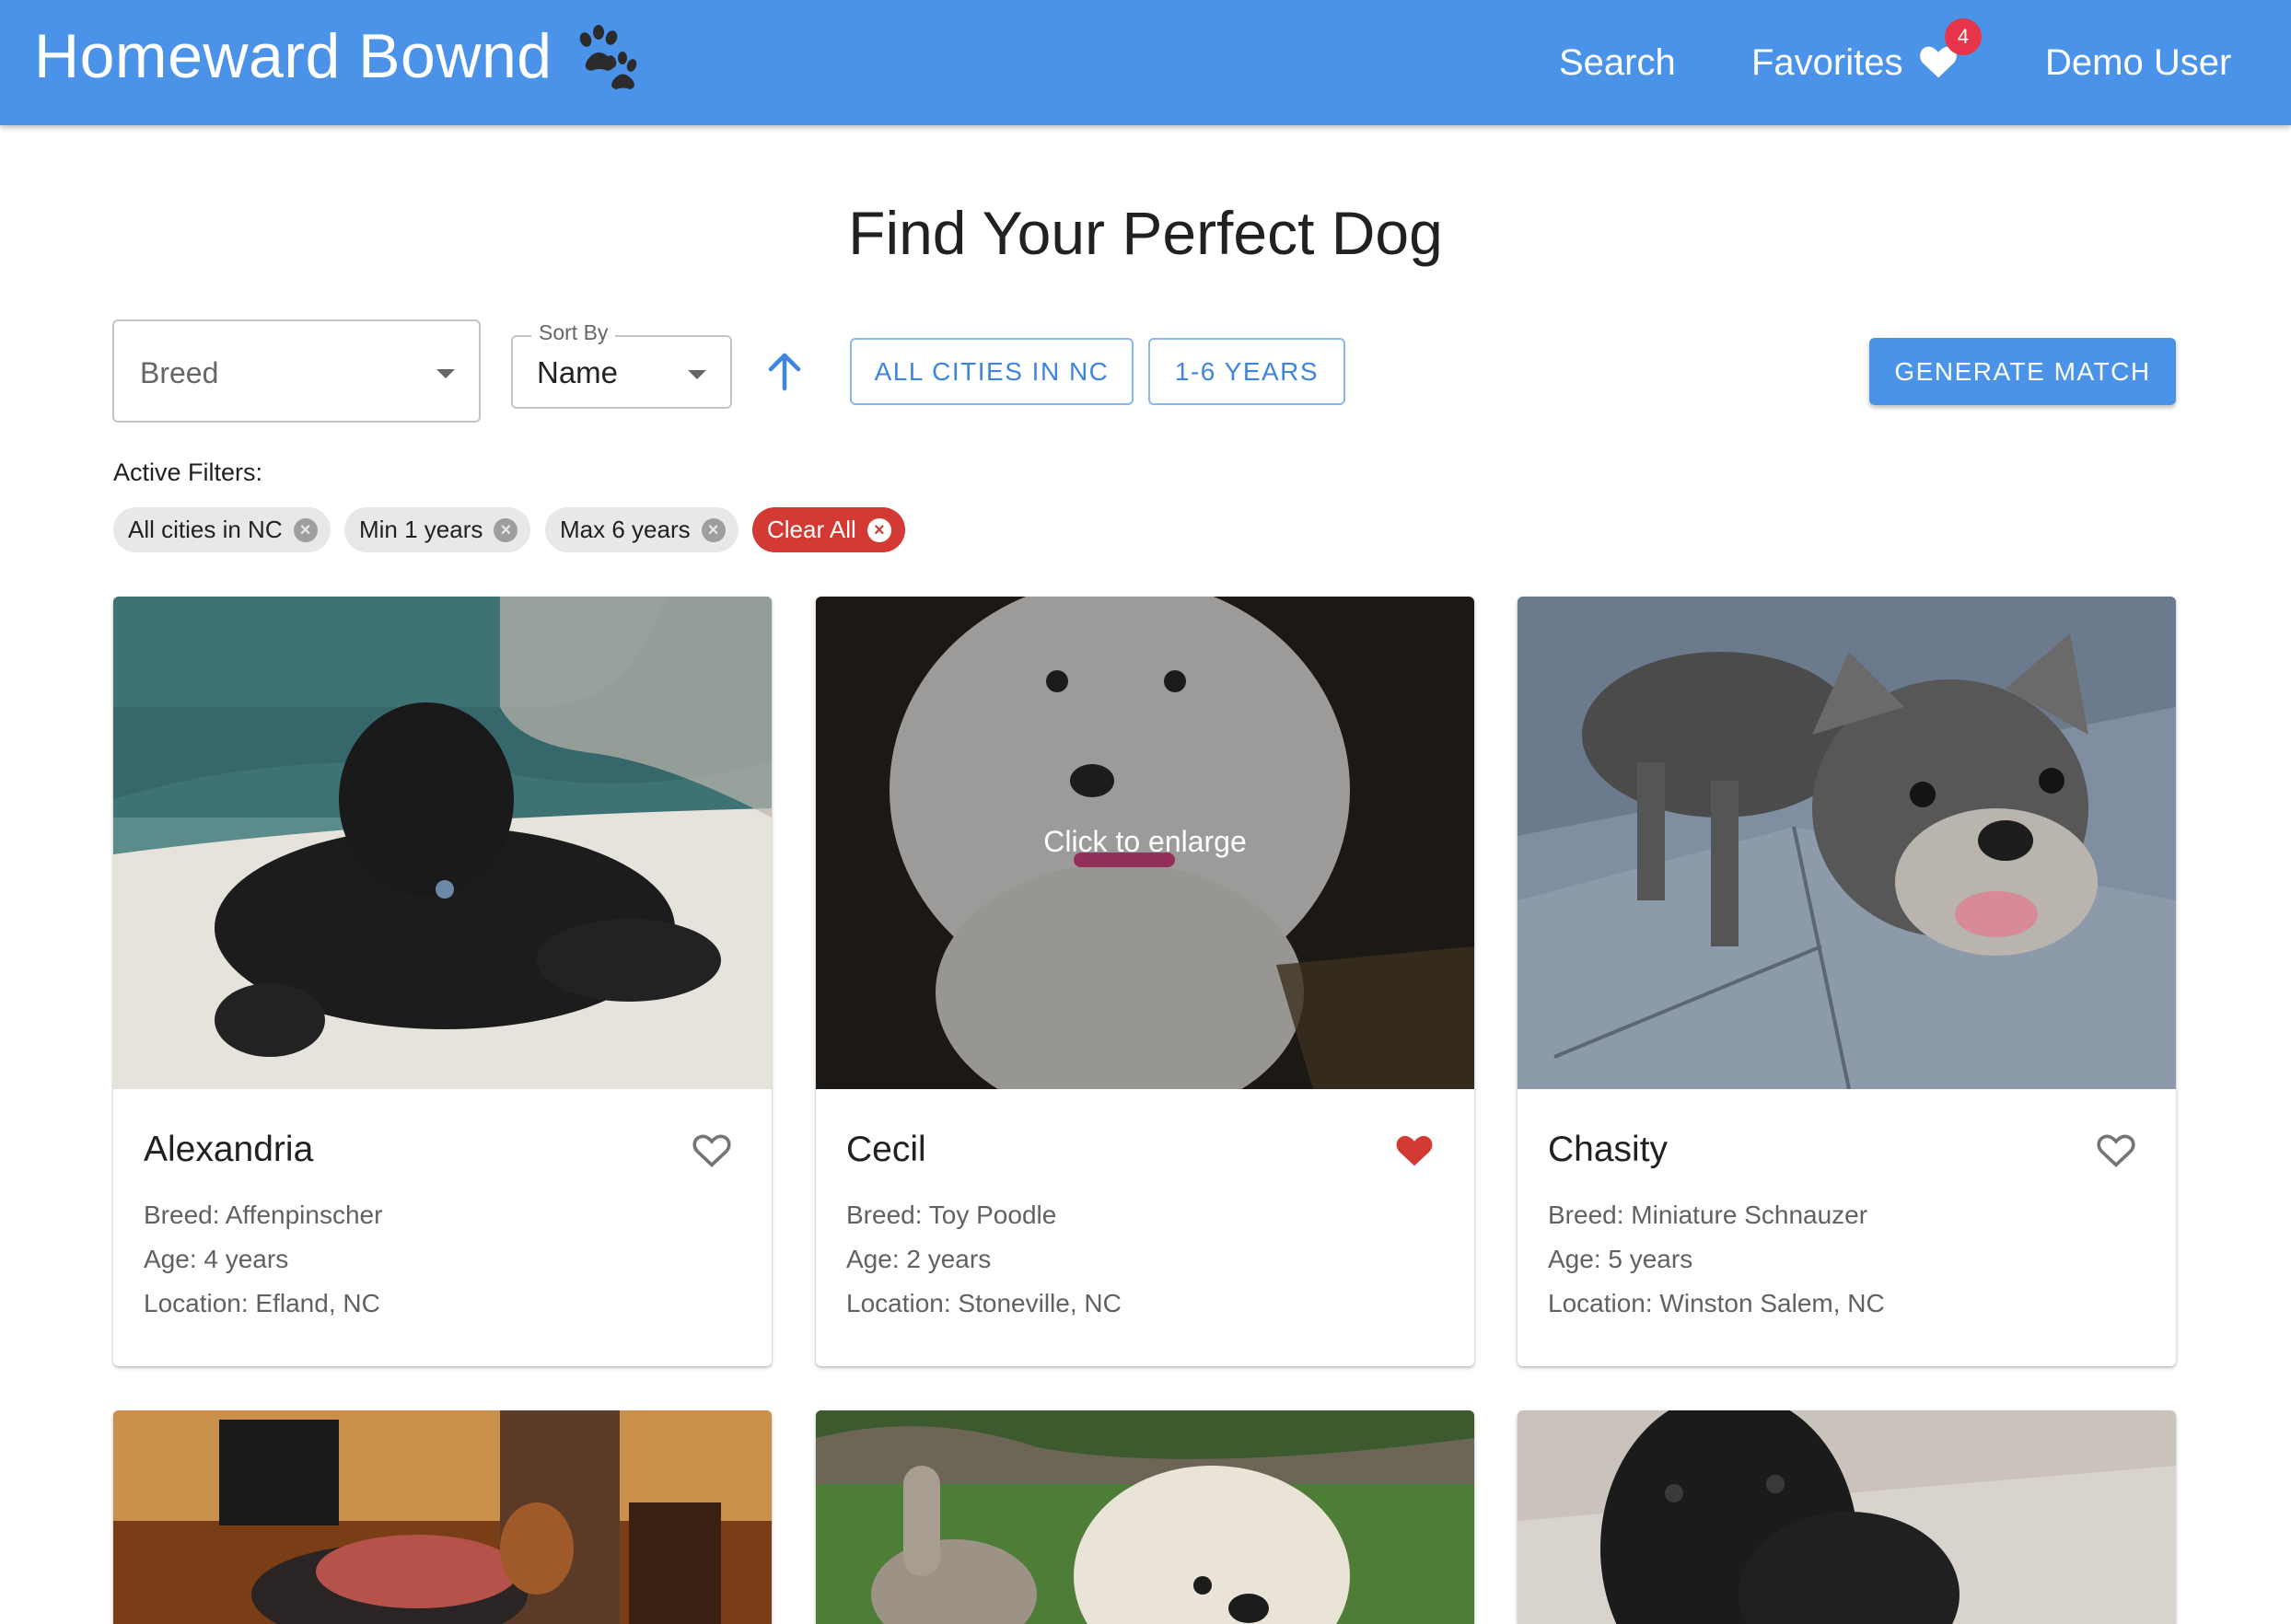 This screenshot has width=2291, height=1624. I want to click on clear-all-chip: Clear All ×, so click(828, 529).